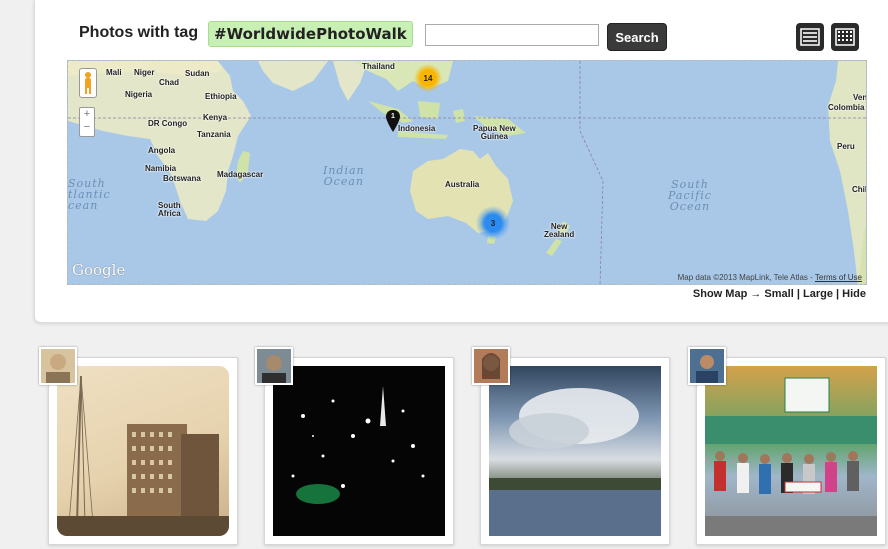 Image resolution: width=888 pixels, height=549 pixels. What do you see at coordinates (215, 117) in the screenshot?
I see `map-label: Kenya` at bounding box center [215, 117].